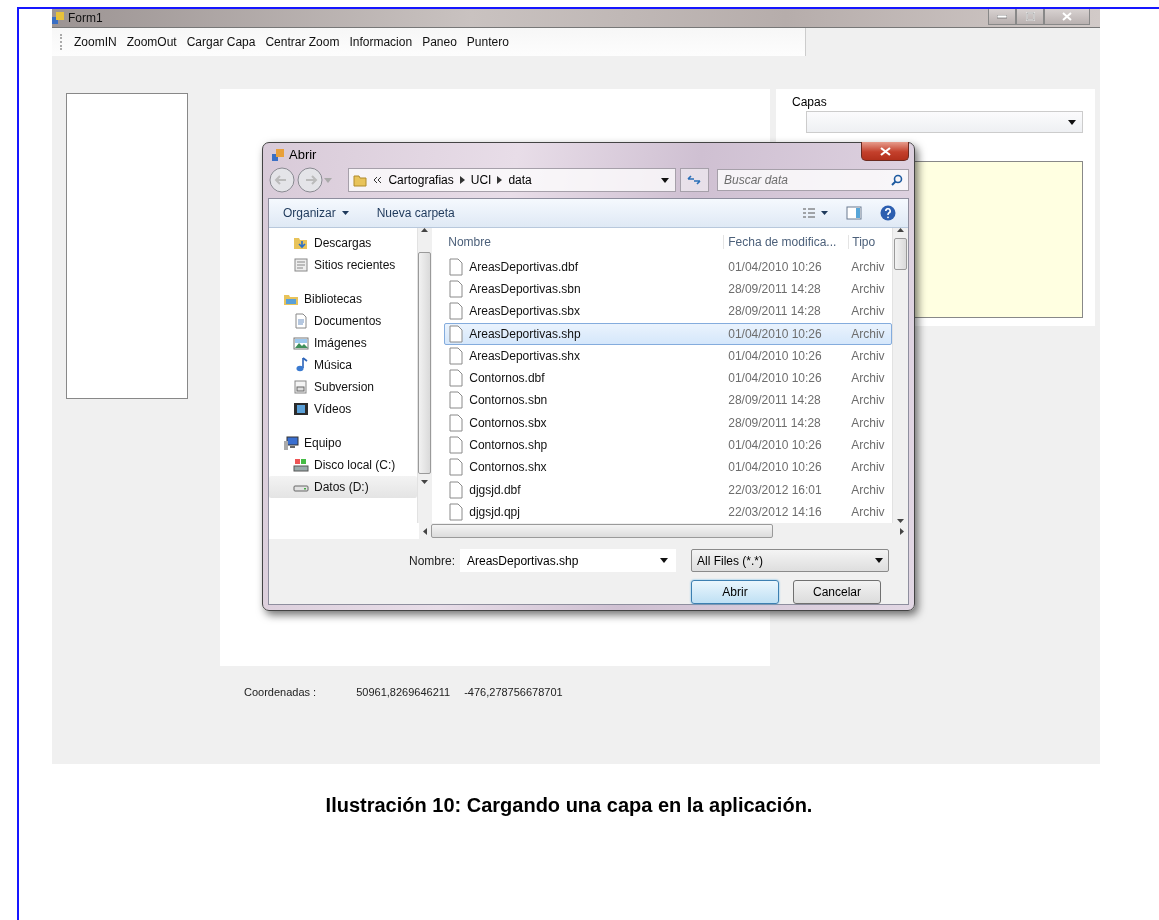 The width and height of the screenshot is (1159, 920). What do you see at coordinates (888, 213) in the screenshot?
I see `help-icon` at bounding box center [888, 213].